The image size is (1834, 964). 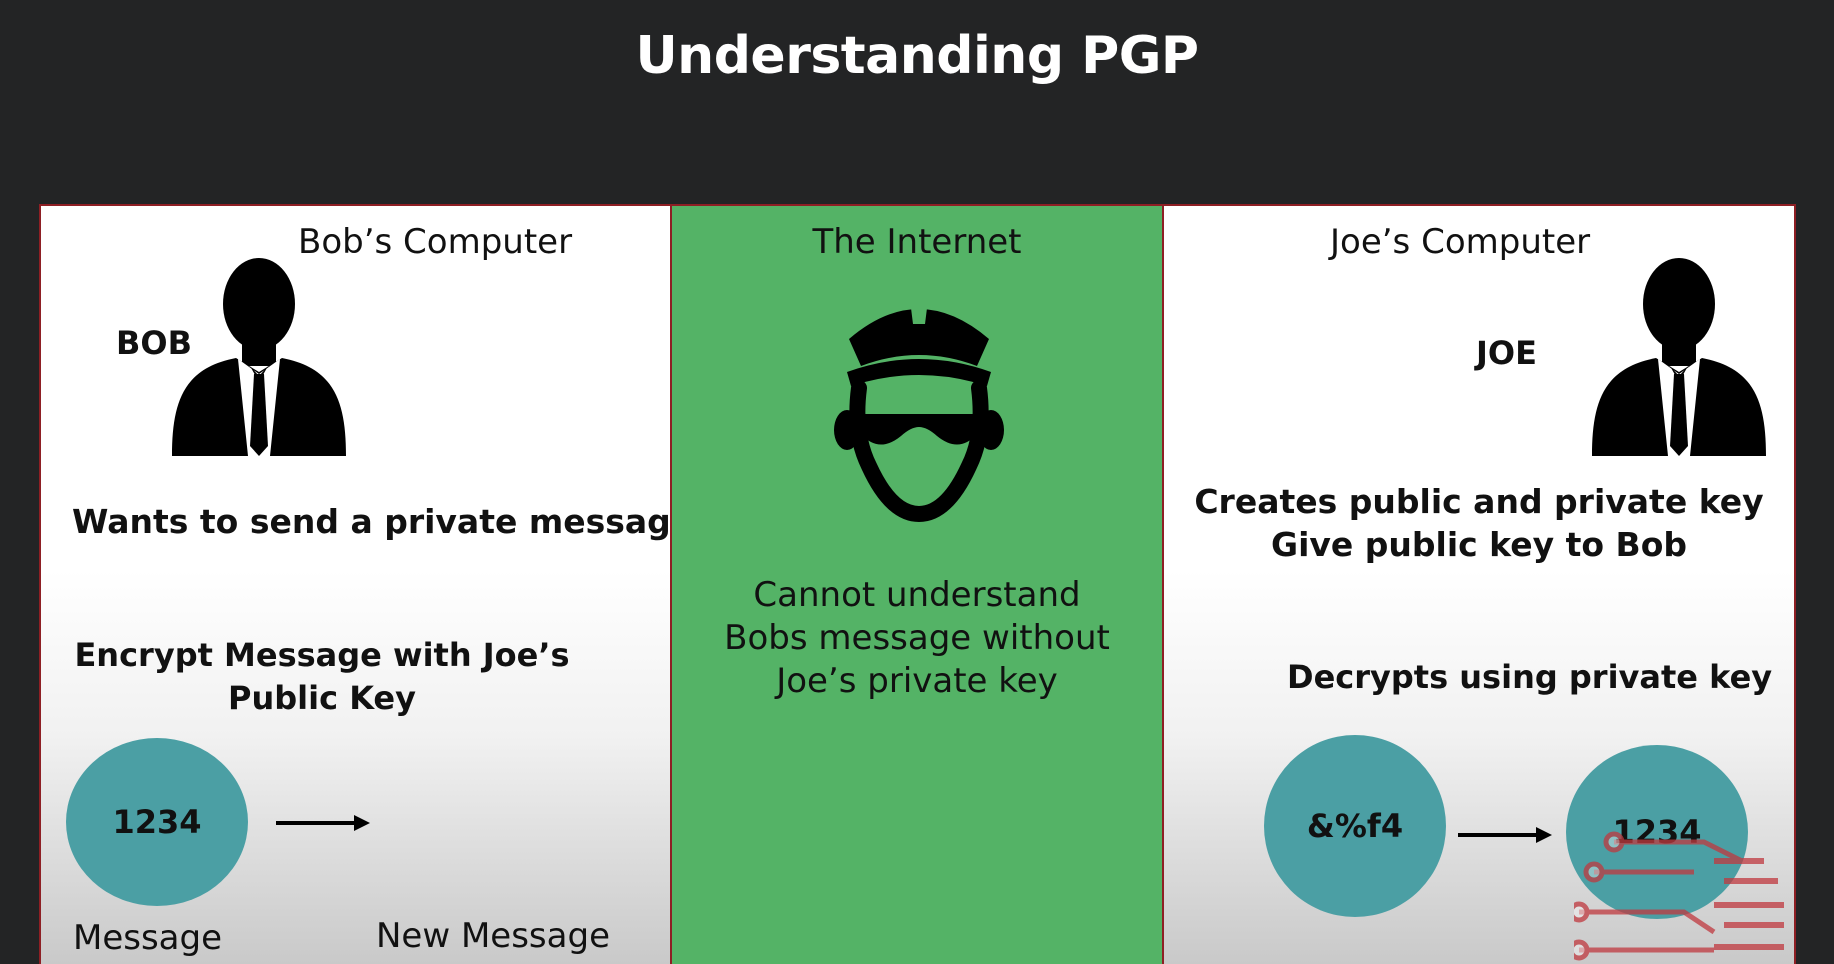 I want to click on internet-explanation-line1: Cannot understand, so click(x=917, y=595).